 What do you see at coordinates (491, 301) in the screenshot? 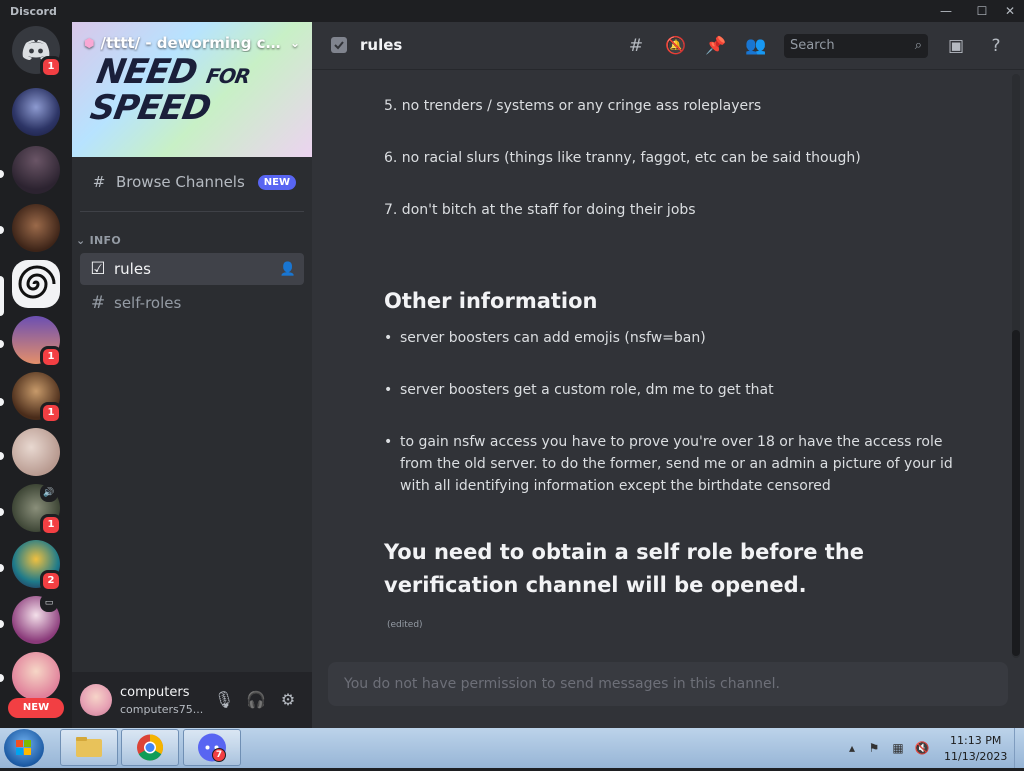
I see `section-heading: Other information` at bounding box center [491, 301].